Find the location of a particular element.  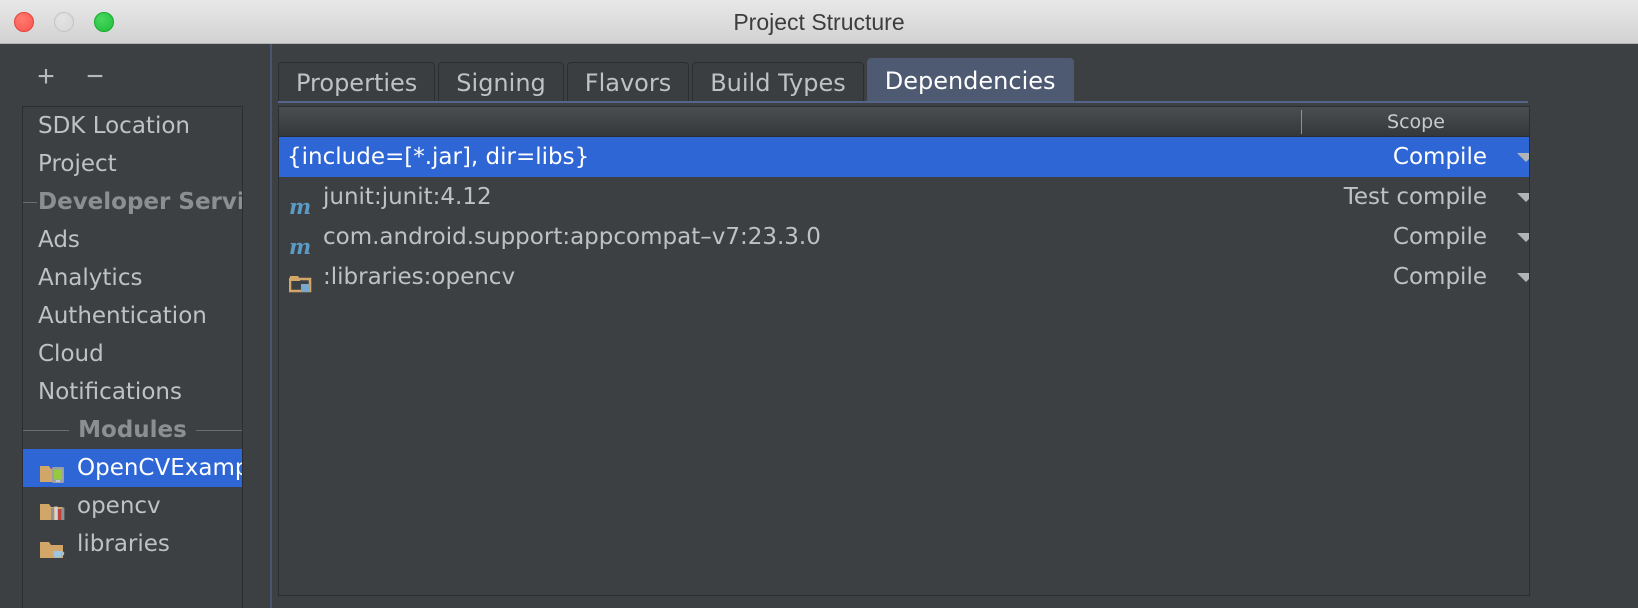

sidebar-group-label: Developer Services is located at coordinates (140, 202).